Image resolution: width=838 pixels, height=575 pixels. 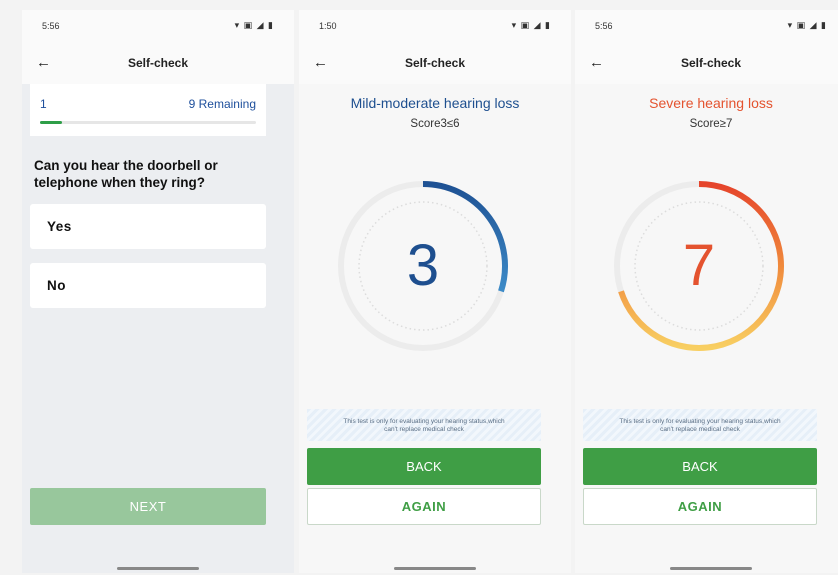 I want to click on score-range: Score3≤6, so click(x=435, y=124).